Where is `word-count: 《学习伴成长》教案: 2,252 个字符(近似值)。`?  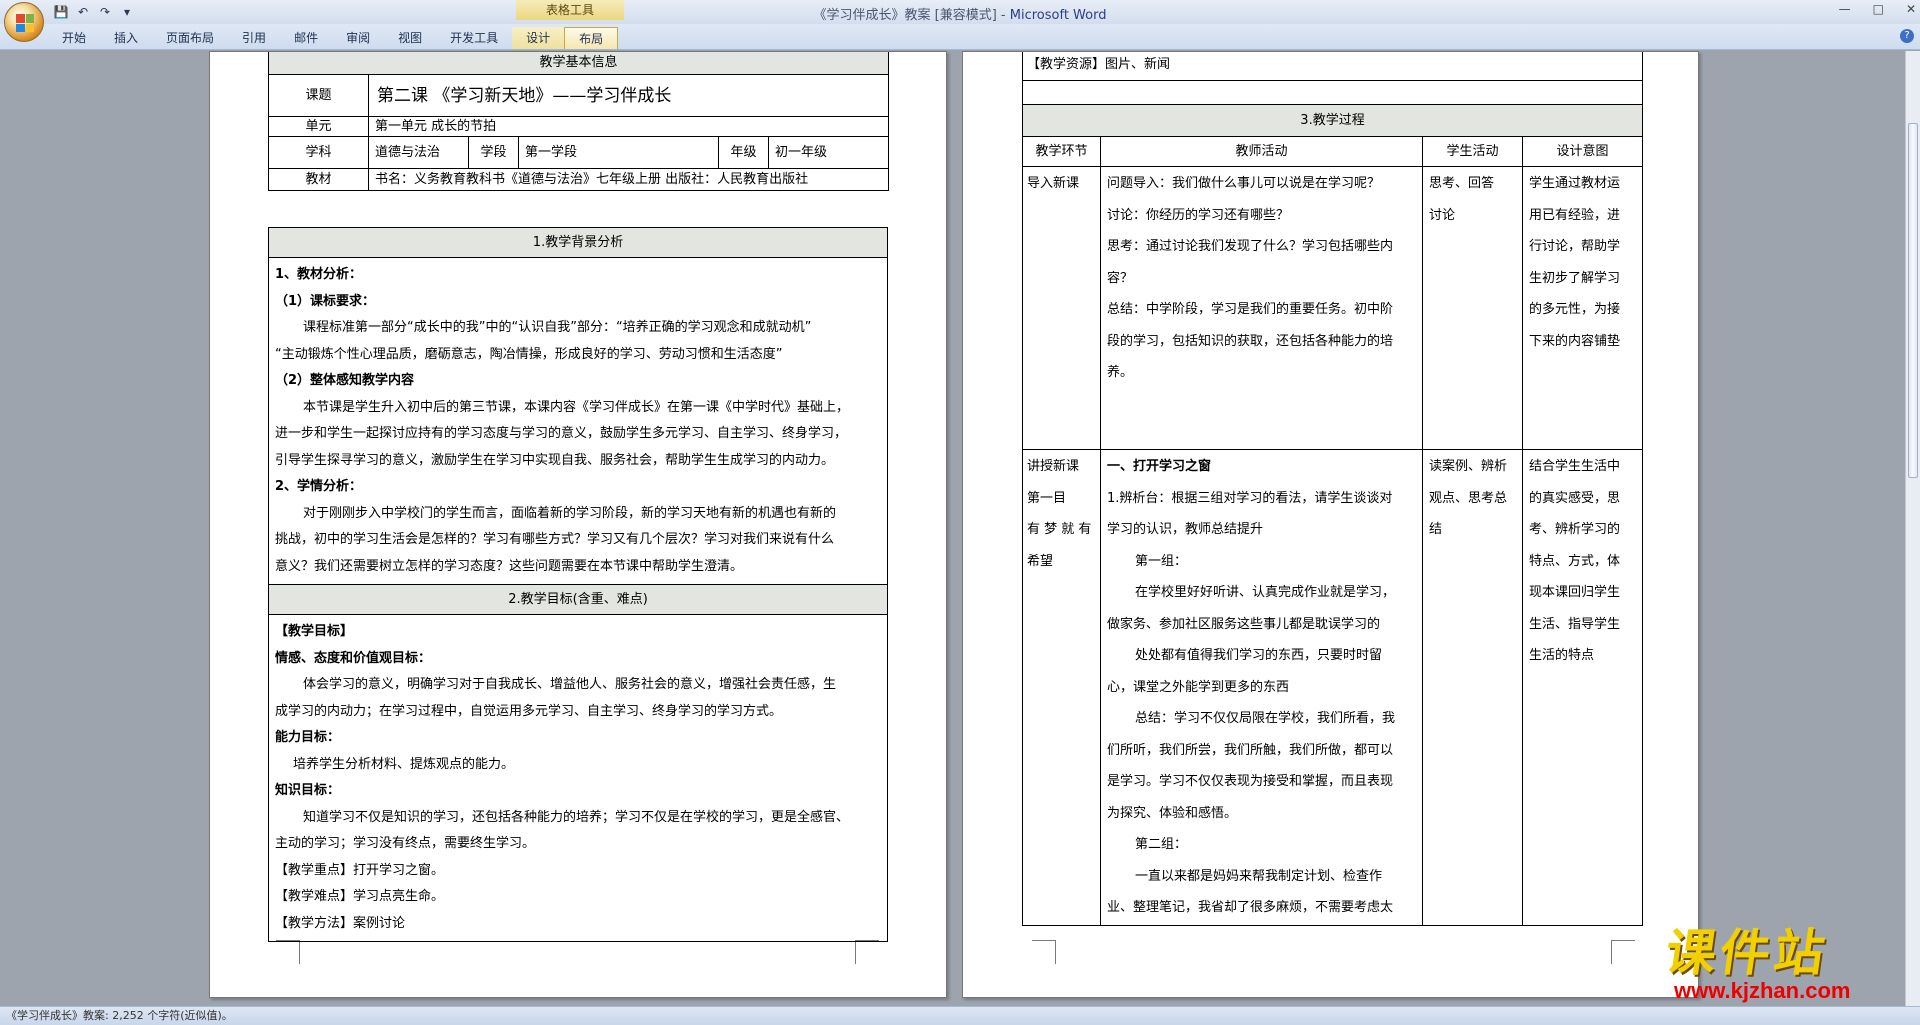
word-count: 《学习伴成长》教案: 2,252 个字符(近似值)。 is located at coordinates (119, 1015).